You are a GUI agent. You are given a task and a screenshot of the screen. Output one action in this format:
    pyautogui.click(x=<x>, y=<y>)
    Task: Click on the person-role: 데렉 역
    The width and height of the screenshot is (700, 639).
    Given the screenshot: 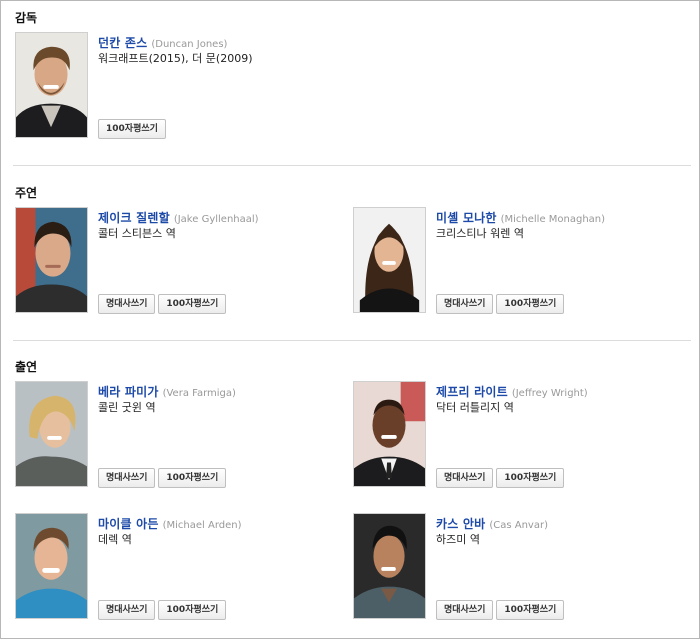 What is the action you would take?
    pyautogui.click(x=115, y=539)
    